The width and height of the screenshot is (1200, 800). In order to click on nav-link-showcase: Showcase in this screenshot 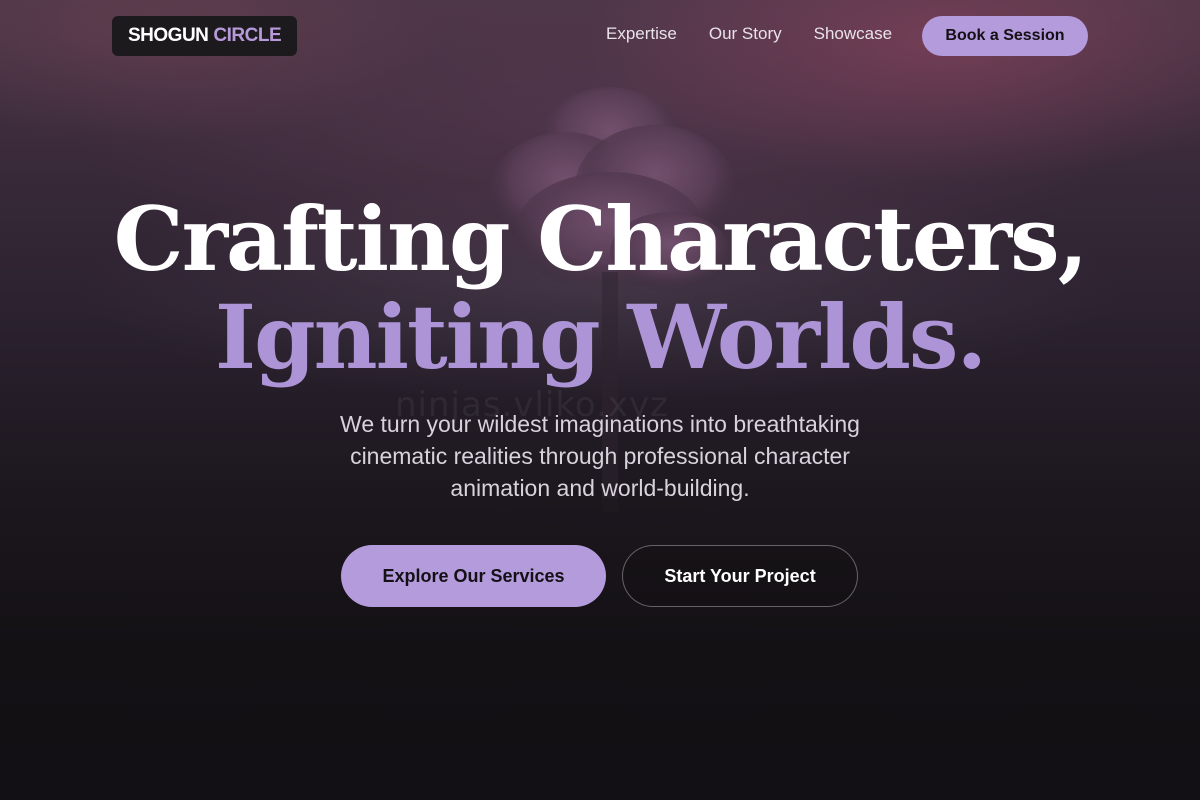, I will do `click(853, 34)`.